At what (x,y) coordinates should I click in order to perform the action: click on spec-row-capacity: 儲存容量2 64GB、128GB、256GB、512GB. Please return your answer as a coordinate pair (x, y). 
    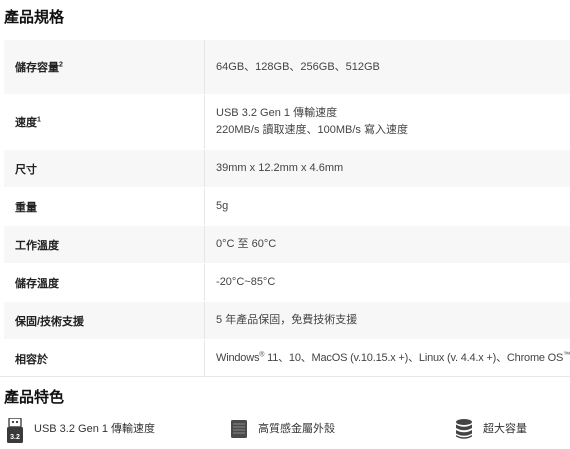
    Looking at the image, I should click on (287, 67).